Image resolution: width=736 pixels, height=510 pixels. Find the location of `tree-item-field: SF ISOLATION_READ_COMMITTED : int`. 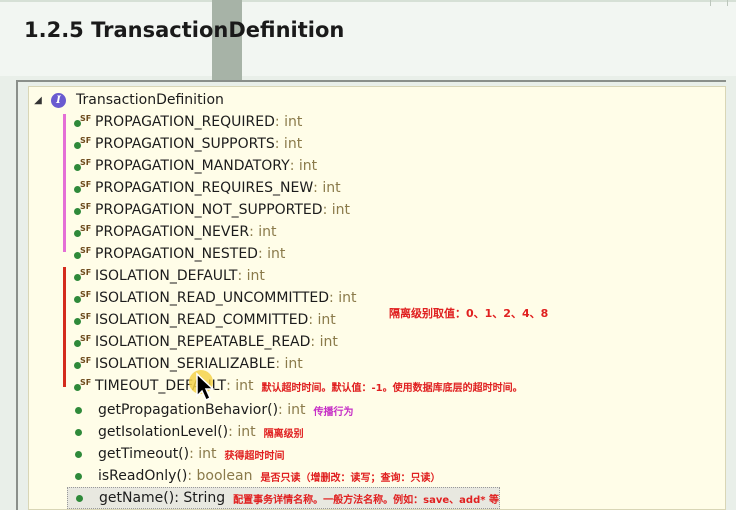

tree-item-field: SF ISOLATION_READ_COMMITTED : int is located at coordinates (204, 320).